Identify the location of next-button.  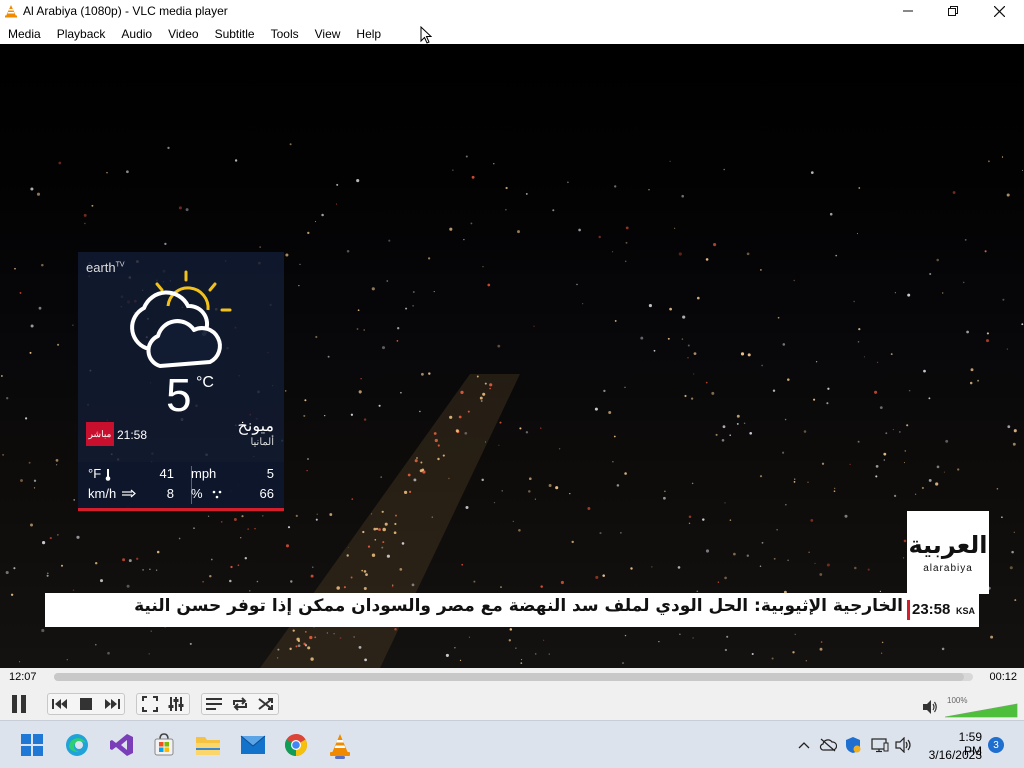
(112, 704).